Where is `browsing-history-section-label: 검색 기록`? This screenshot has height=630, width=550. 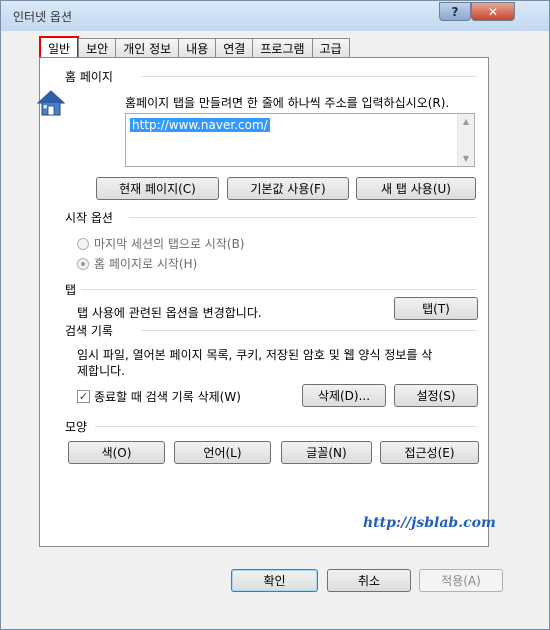
browsing-history-section-label: 검색 기록 is located at coordinates (89, 331).